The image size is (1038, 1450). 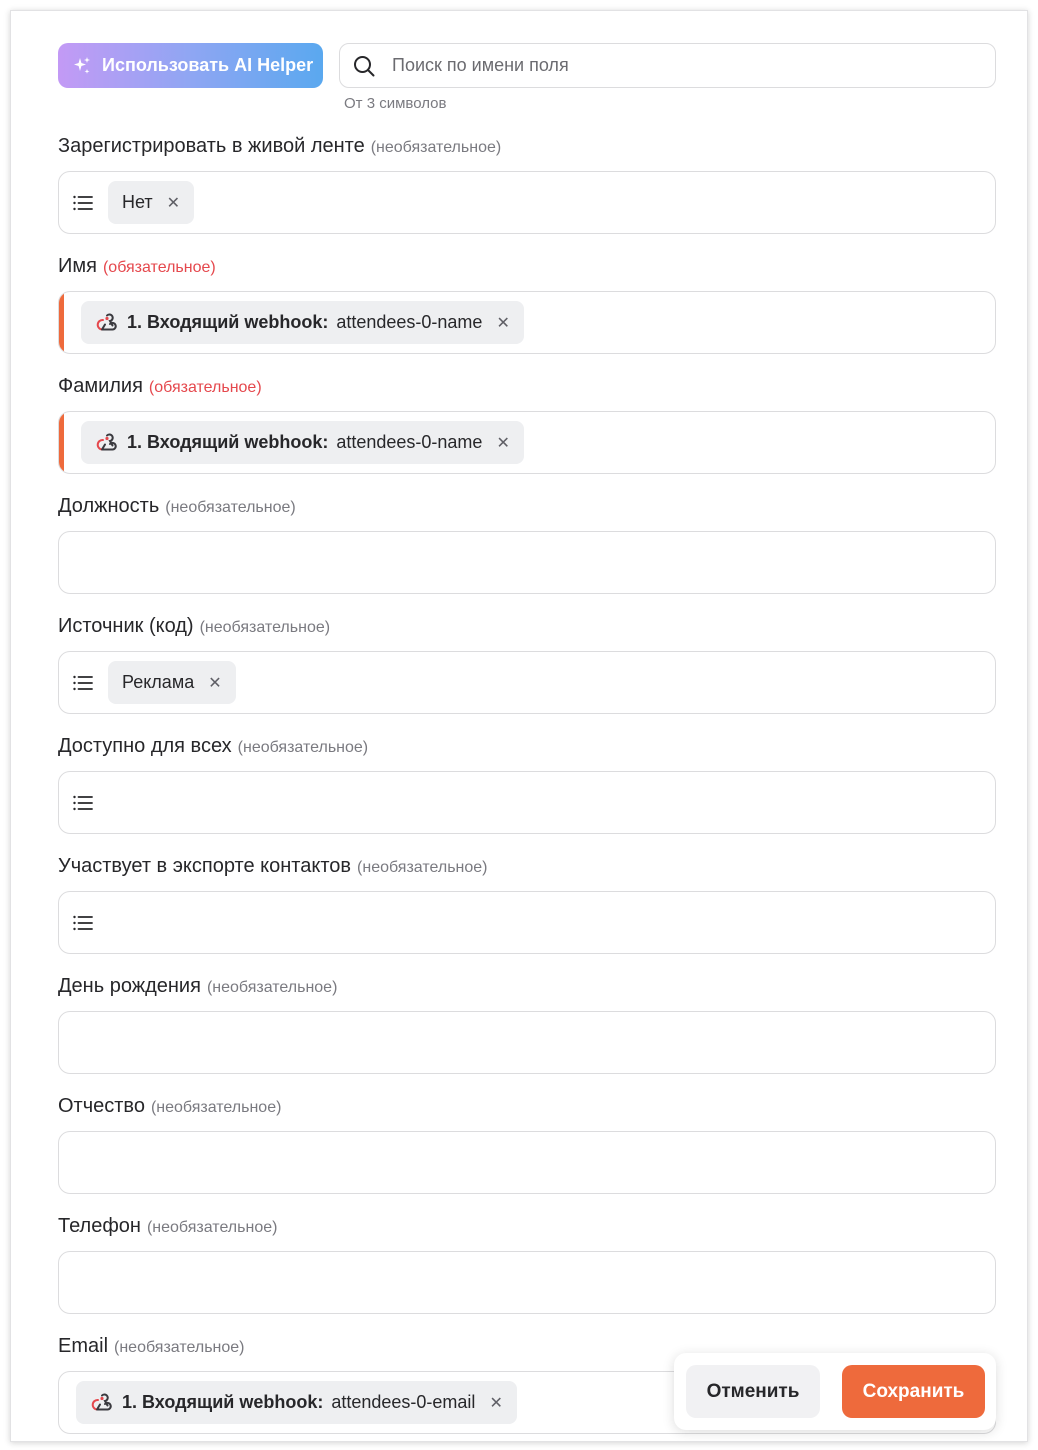 What do you see at coordinates (403, 1402) in the screenshot?
I see `mapping-value: attendees-0-email` at bounding box center [403, 1402].